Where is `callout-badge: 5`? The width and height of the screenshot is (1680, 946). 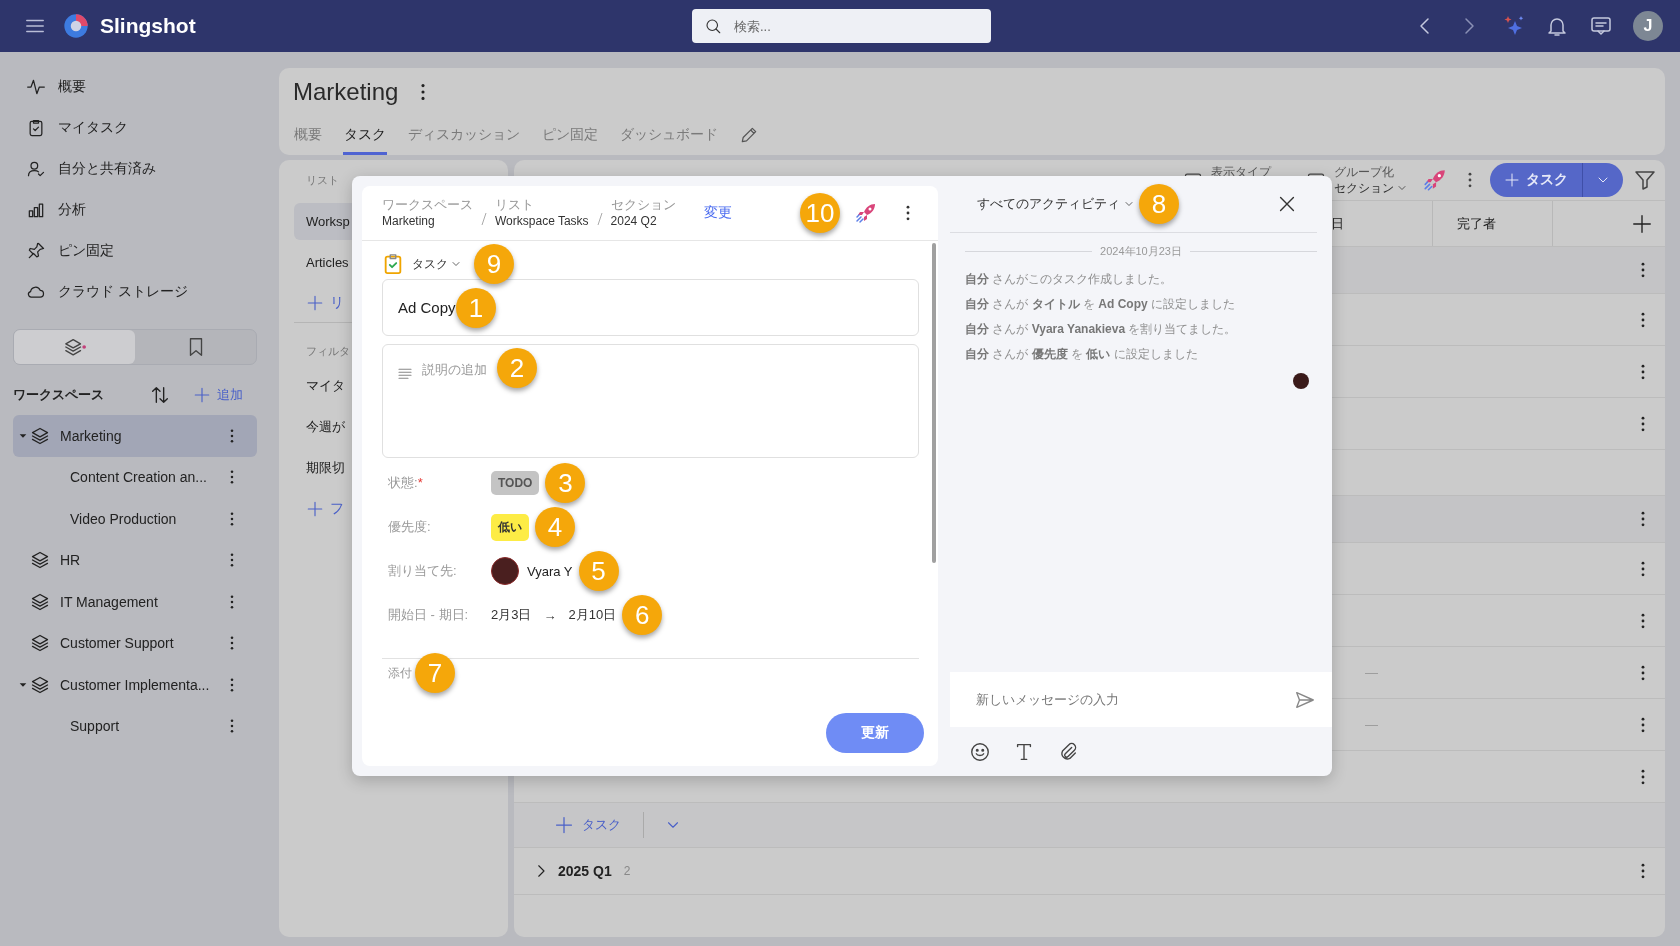
callout-badge: 5 is located at coordinates (598, 571).